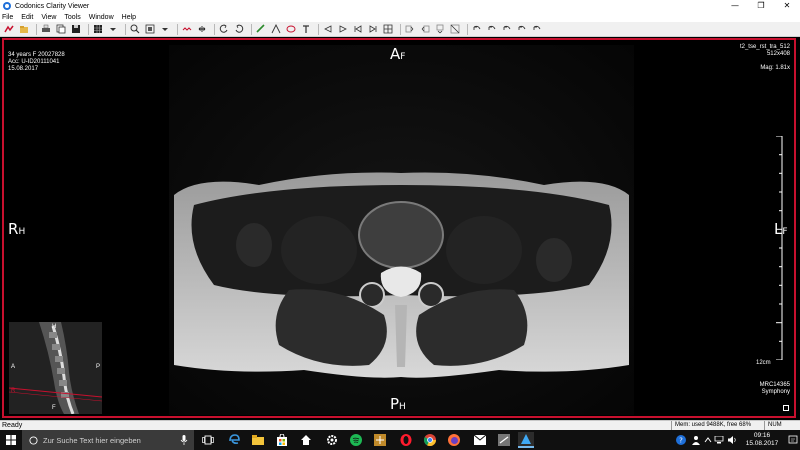  I want to click on flip-right-button, so click(424, 29).